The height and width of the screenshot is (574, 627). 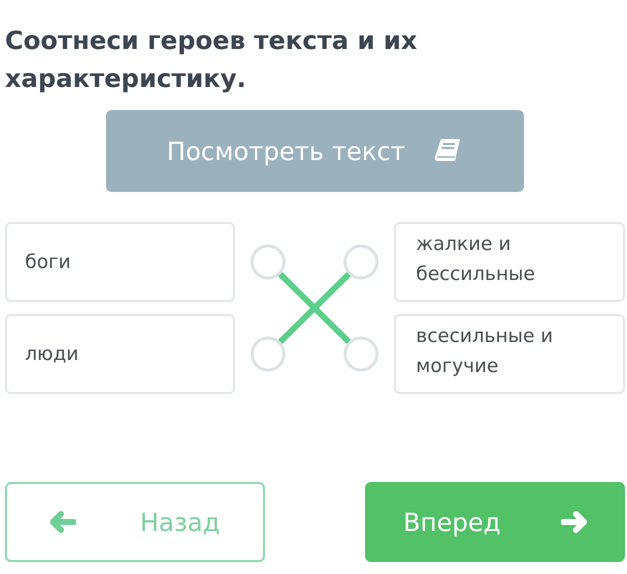 I want to click on answer-card: боги, so click(x=120, y=262).